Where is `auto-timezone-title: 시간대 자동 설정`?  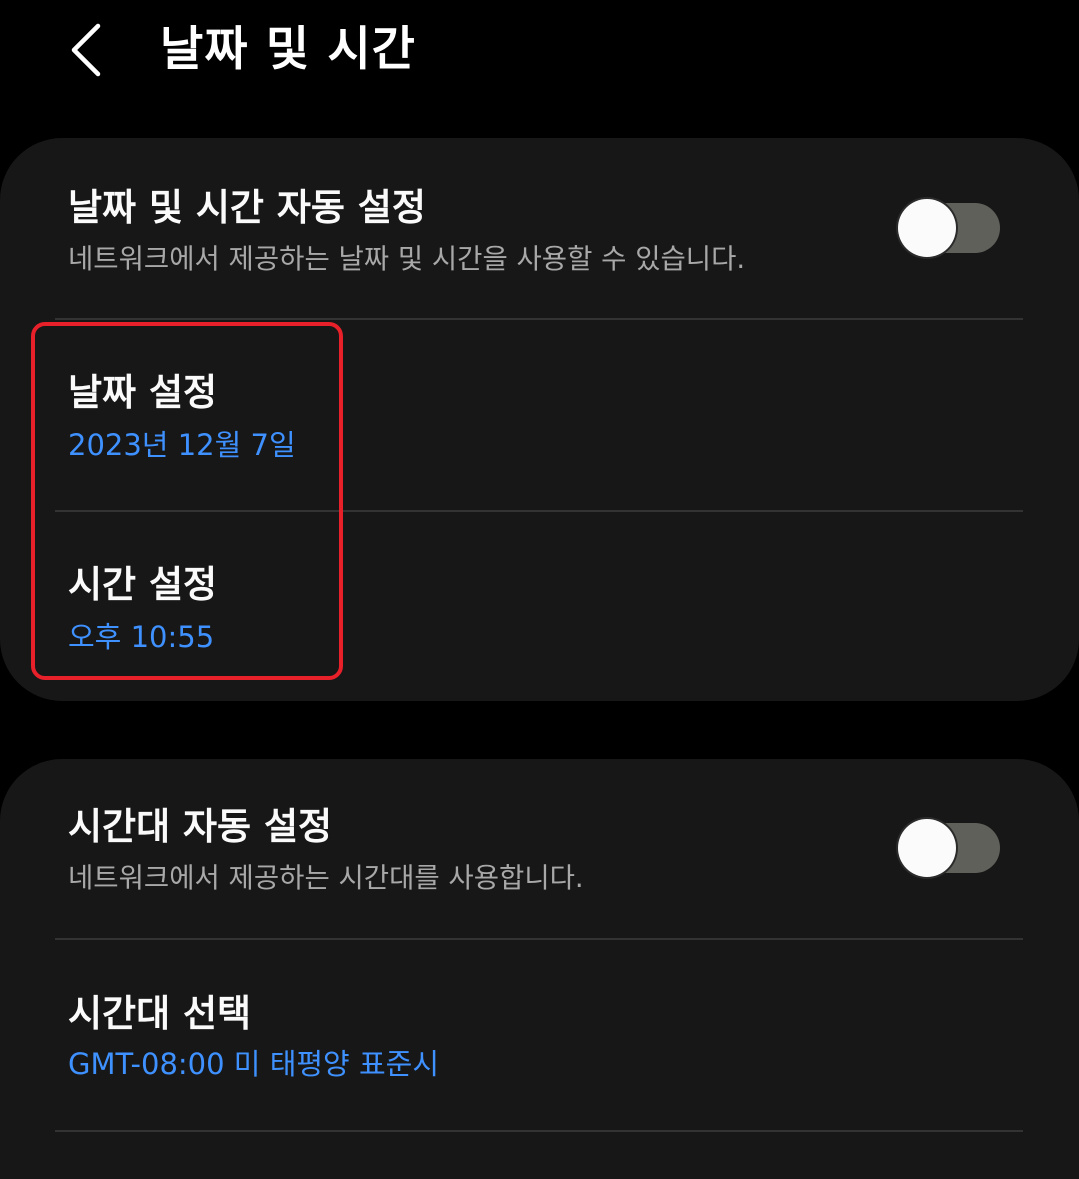 auto-timezone-title: 시간대 자동 설정 is located at coordinates (200, 826).